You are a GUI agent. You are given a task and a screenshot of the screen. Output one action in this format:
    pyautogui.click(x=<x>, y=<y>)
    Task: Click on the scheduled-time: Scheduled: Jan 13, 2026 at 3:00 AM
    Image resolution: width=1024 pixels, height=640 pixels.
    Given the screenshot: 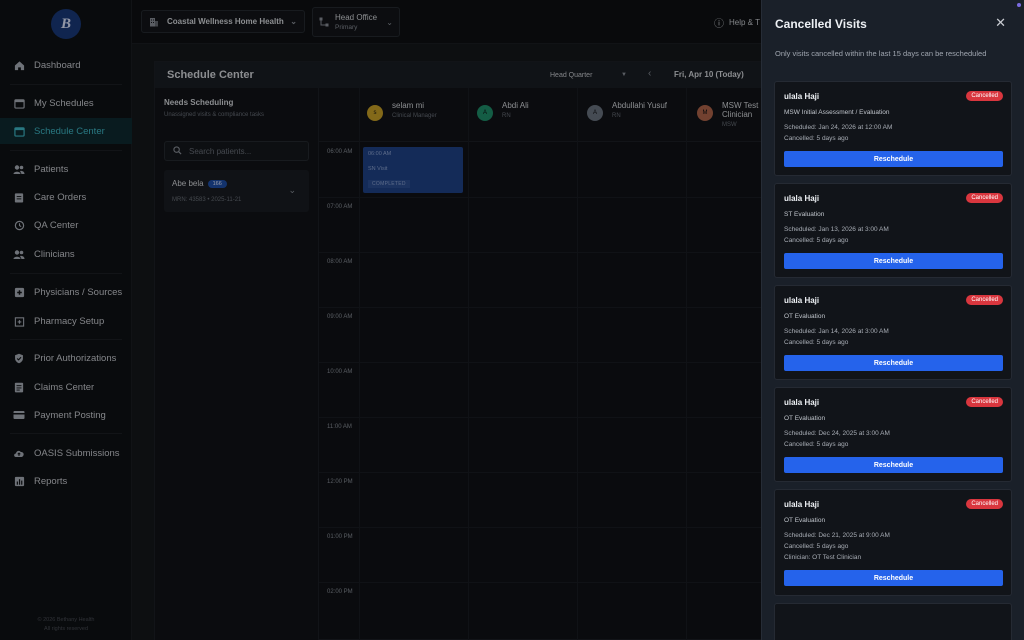 What is the action you would take?
    pyautogui.click(x=836, y=229)
    